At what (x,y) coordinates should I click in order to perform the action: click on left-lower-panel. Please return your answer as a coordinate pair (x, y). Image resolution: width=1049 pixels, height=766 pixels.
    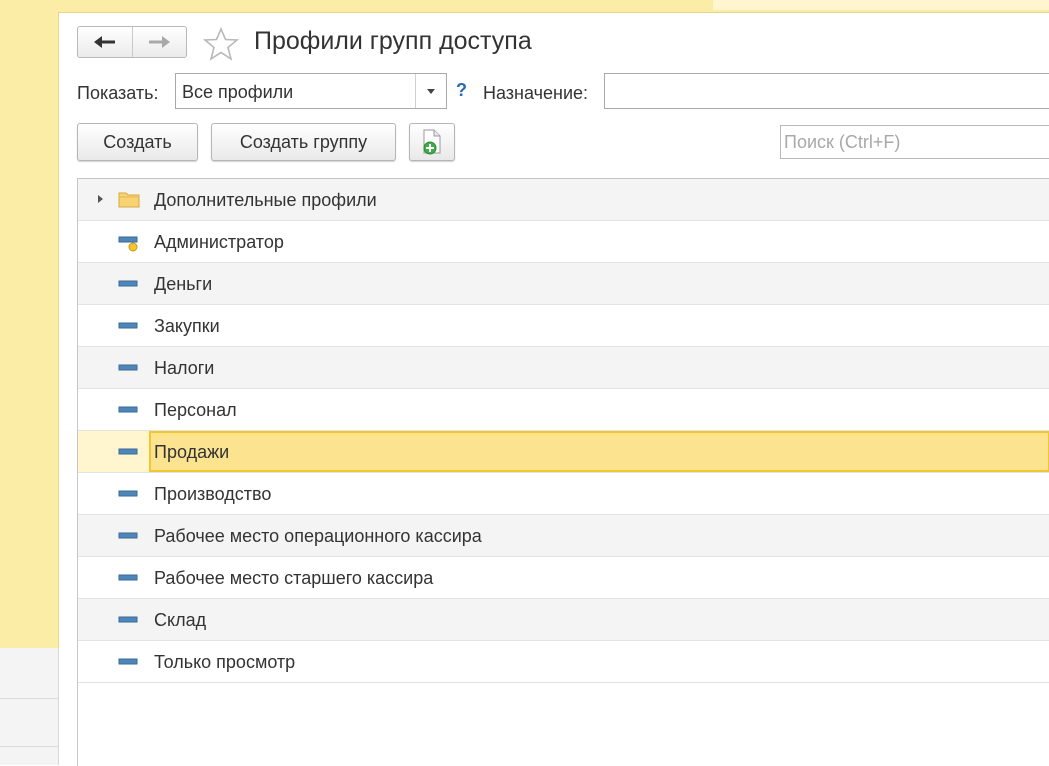
    Looking at the image, I should click on (29, 706).